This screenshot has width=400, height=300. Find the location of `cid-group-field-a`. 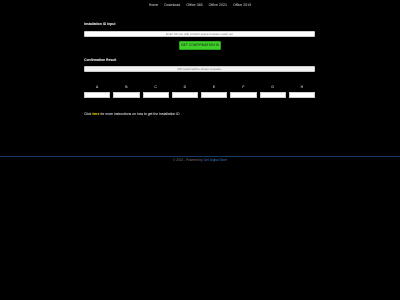

cid-group-field-a is located at coordinates (97, 95).